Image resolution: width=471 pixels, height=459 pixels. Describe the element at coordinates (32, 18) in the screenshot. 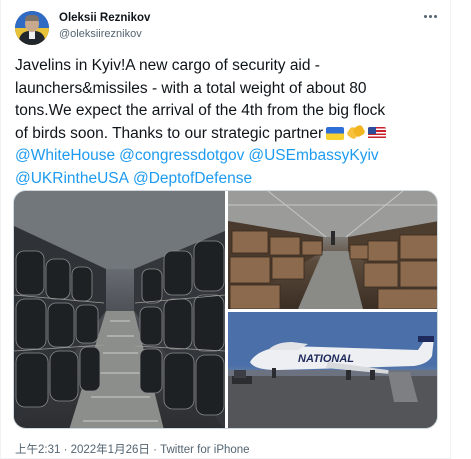

I see `avatar-hair` at that location.